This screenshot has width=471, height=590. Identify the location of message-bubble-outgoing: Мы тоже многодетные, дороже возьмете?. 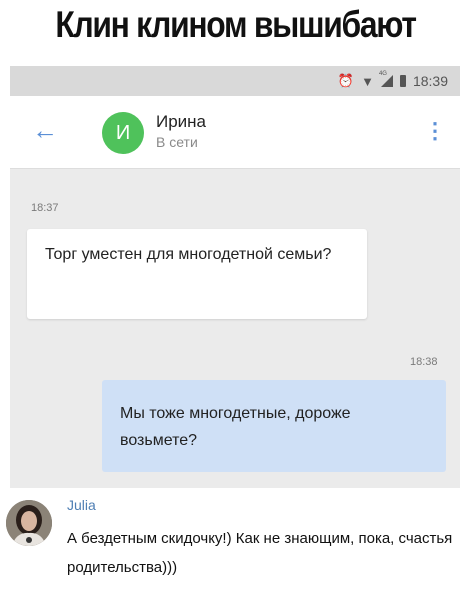
(274, 426).